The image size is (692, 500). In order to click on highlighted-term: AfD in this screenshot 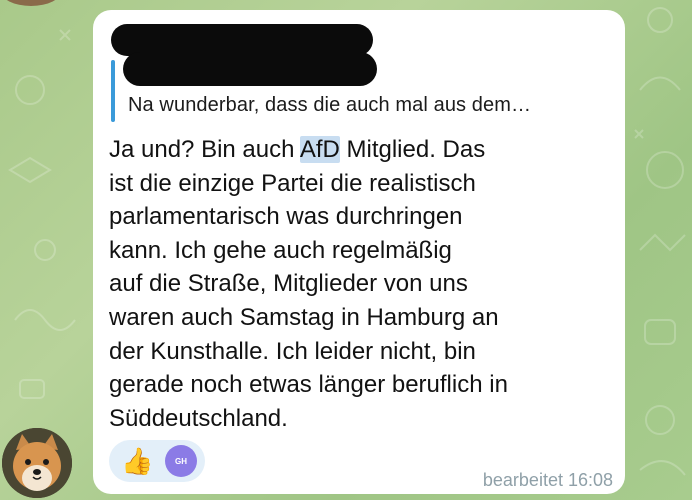, I will do `click(319, 149)`.